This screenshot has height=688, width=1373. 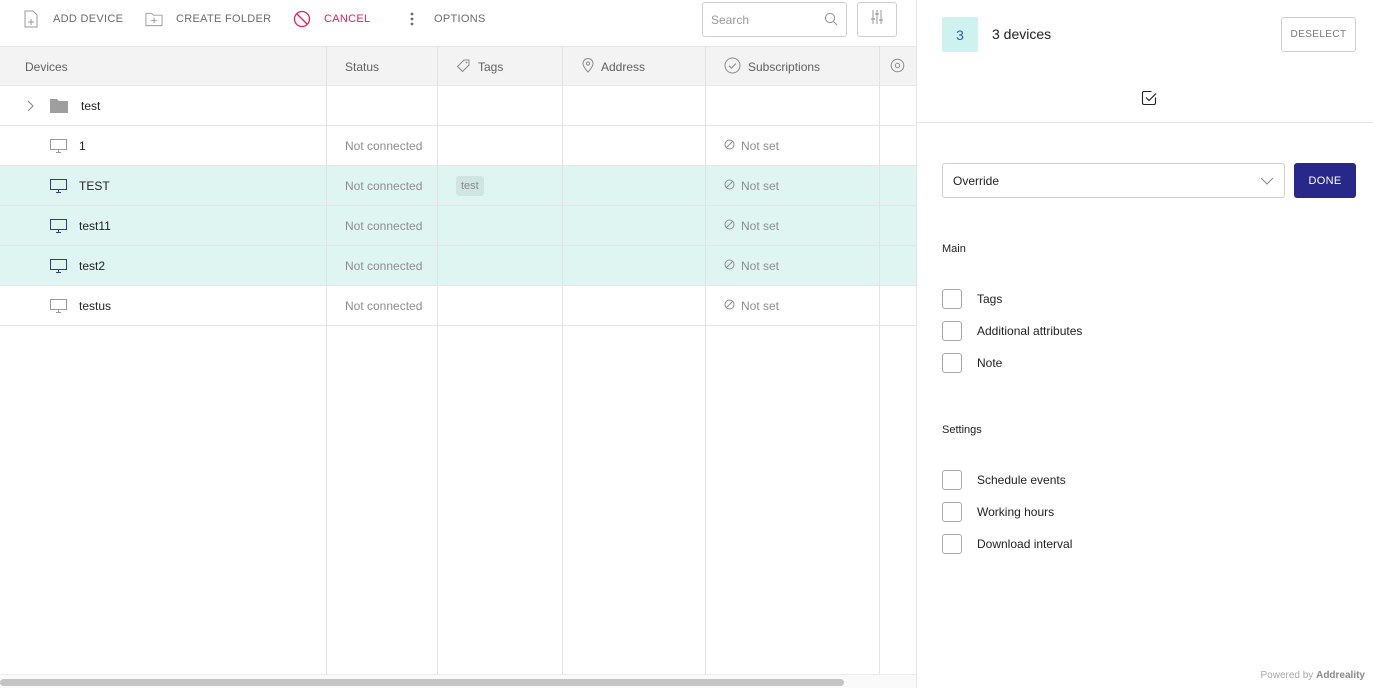 I want to click on column-subscriptions-label: Subscriptions, so click(x=784, y=66).